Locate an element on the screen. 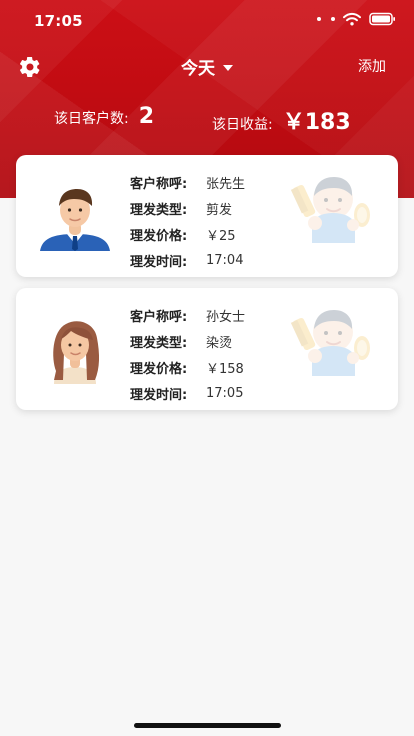 Image resolution: width=414 pixels, height=736 pixels. daily-stats: 该日客户数: 2 该日收益: ￥183 is located at coordinates (207, 119).